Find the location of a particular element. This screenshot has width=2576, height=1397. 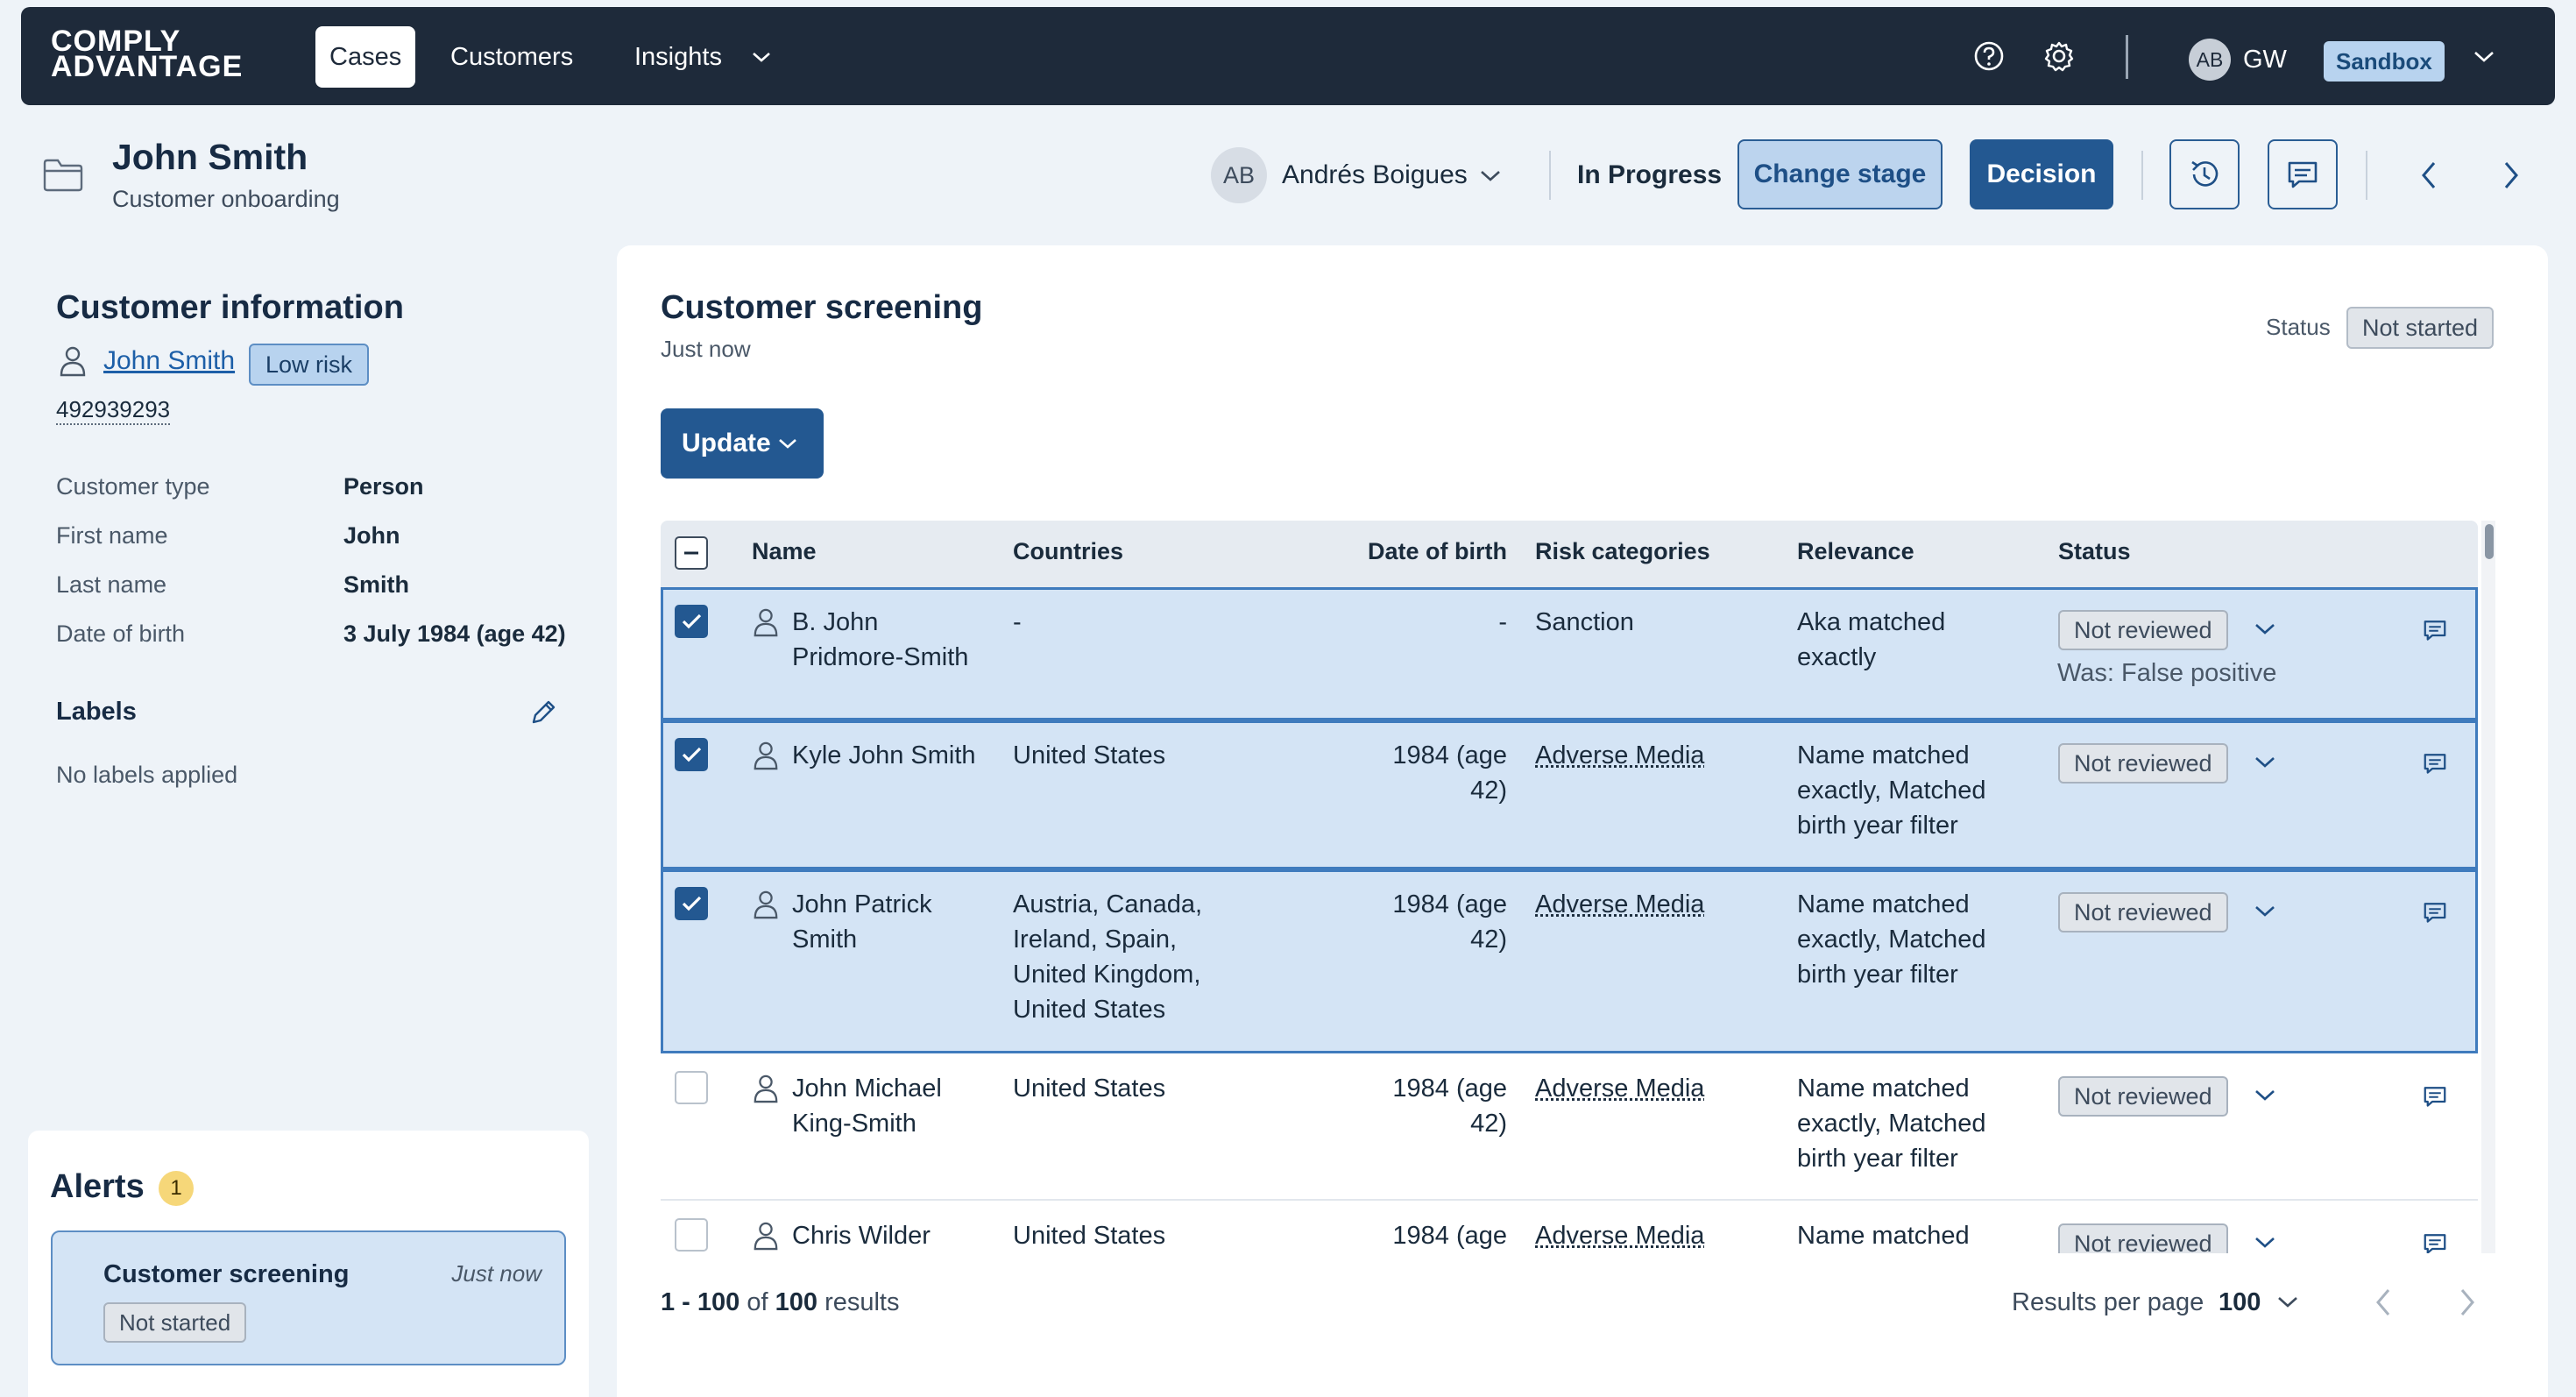

match-name-line: John Patrick is located at coordinates (862, 904).